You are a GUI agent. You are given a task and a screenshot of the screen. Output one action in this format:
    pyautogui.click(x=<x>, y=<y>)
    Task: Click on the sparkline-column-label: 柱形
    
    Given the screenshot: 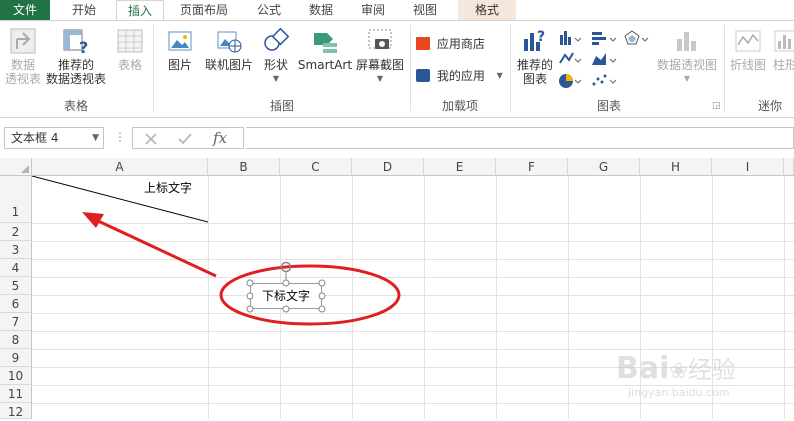 What is the action you would take?
    pyautogui.click(x=783, y=65)
    